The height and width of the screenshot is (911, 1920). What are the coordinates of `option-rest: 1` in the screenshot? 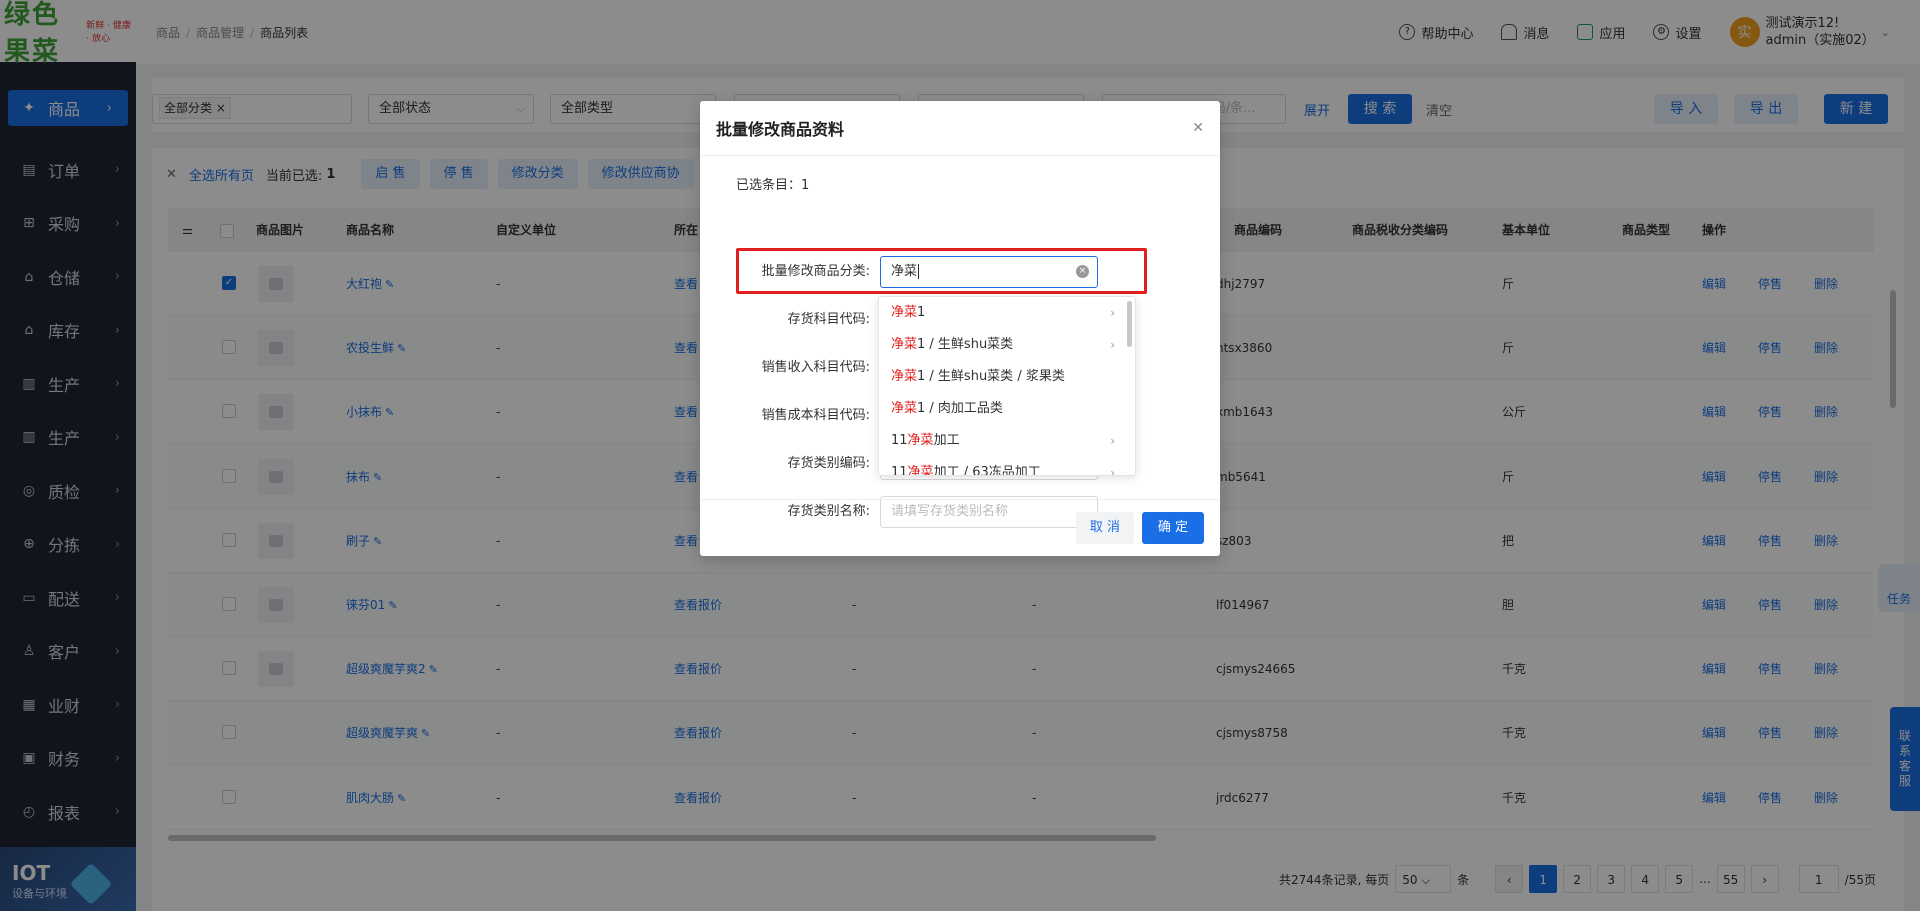 It's located at (921, 312).